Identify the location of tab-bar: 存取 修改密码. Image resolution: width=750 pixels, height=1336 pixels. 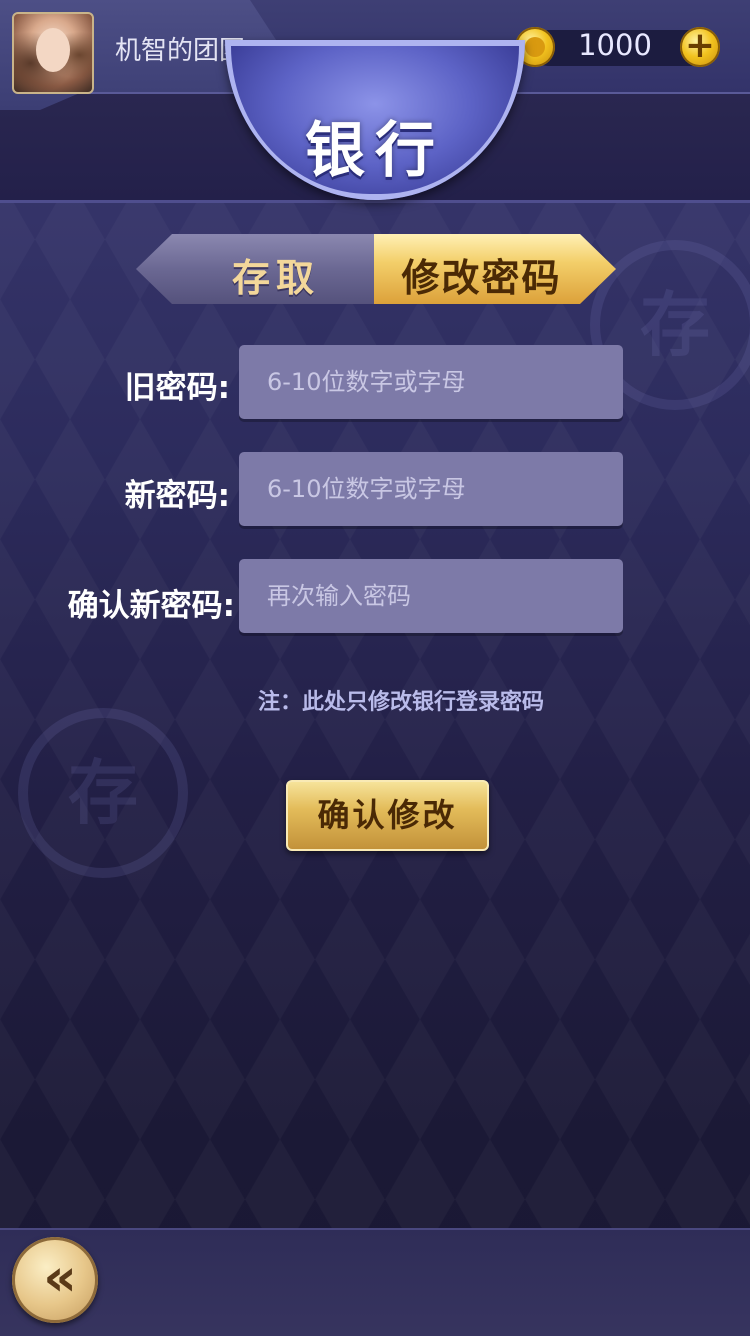
(376, 269).